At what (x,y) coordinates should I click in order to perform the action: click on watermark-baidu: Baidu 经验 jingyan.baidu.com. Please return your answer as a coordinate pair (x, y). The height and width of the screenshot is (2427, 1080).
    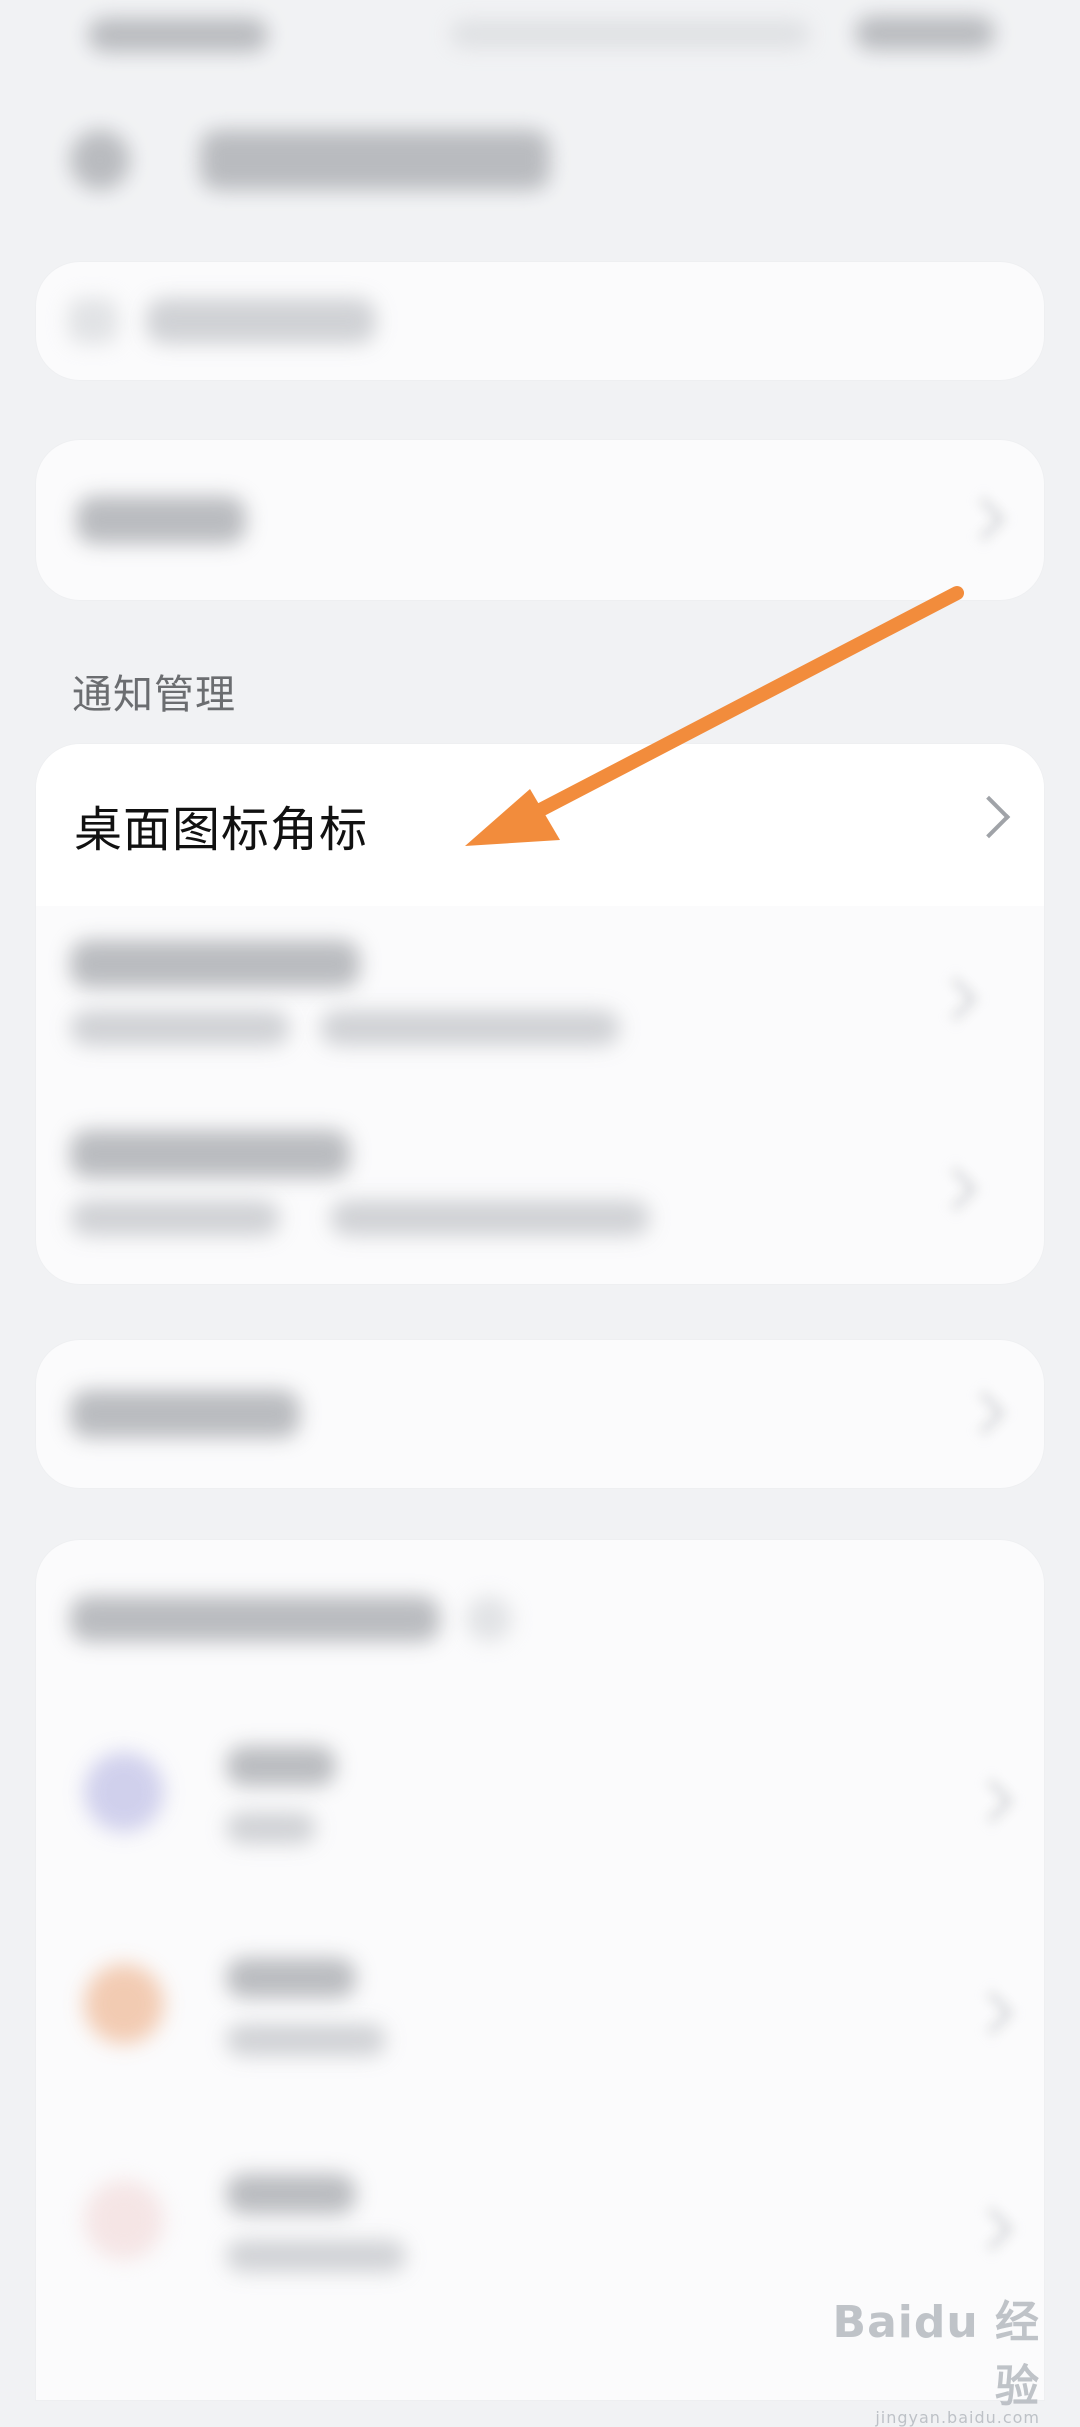
    Looking at the image, I should click on (920, 2356).